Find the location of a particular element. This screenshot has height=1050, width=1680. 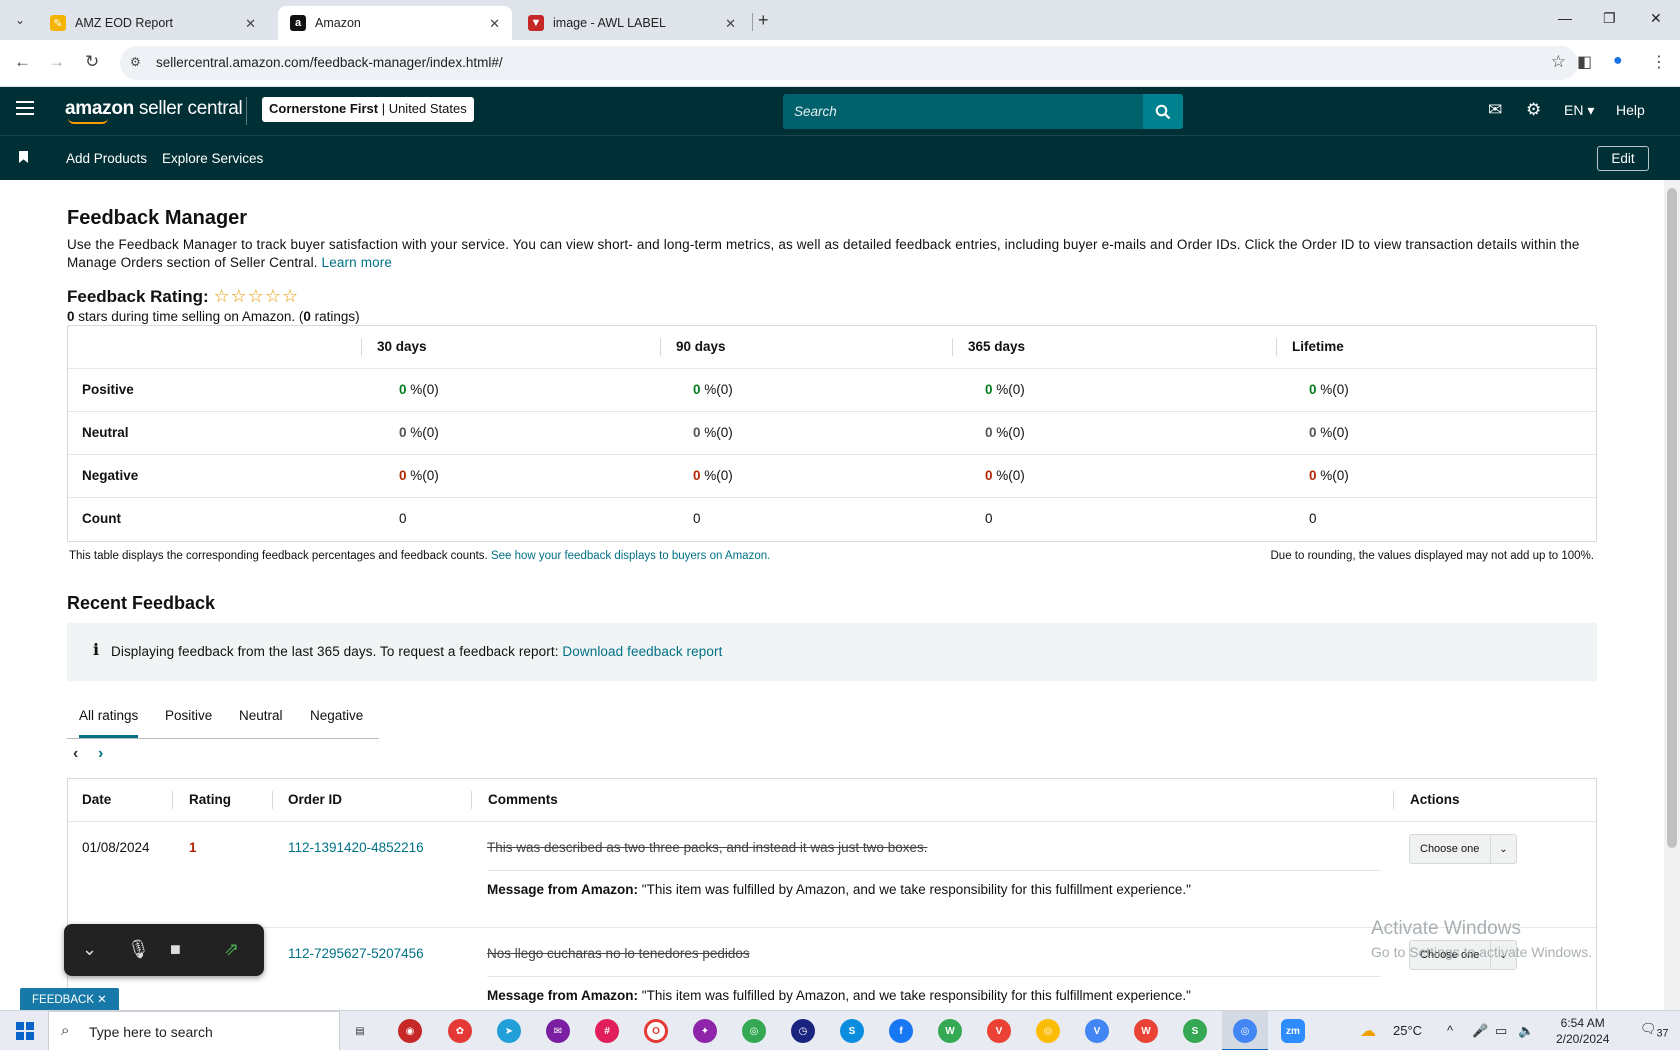

facebook-icon: f is located at coordinates (901, 1031).